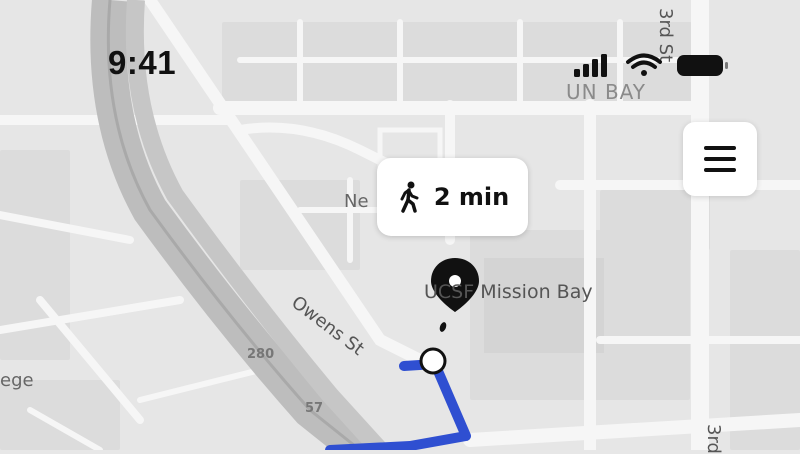  What do you see at coordinates (508, 292) in the screenshot?
I see `place-label-ucsf: UCSF Mission Bay` at bounding box center [508, 292].